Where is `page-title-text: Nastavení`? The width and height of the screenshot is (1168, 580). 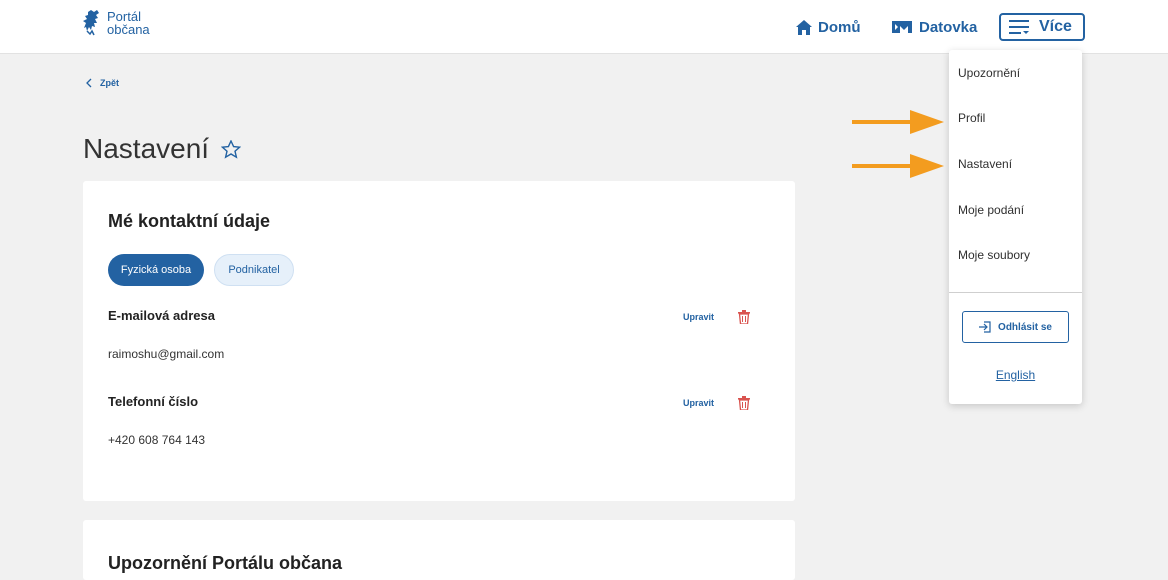
page-title-text: Nastavení is located at coordinates (146, 148).